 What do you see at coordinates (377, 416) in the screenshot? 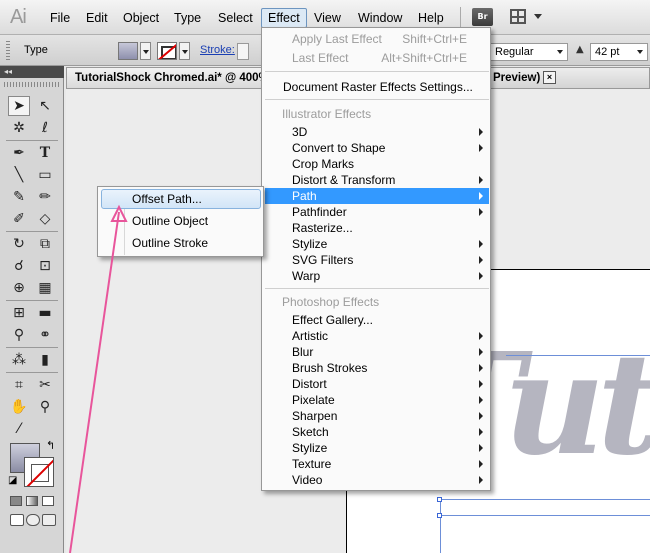
I see `menu-item-sharpen: Sharpen` at bounding box center [377, 416].